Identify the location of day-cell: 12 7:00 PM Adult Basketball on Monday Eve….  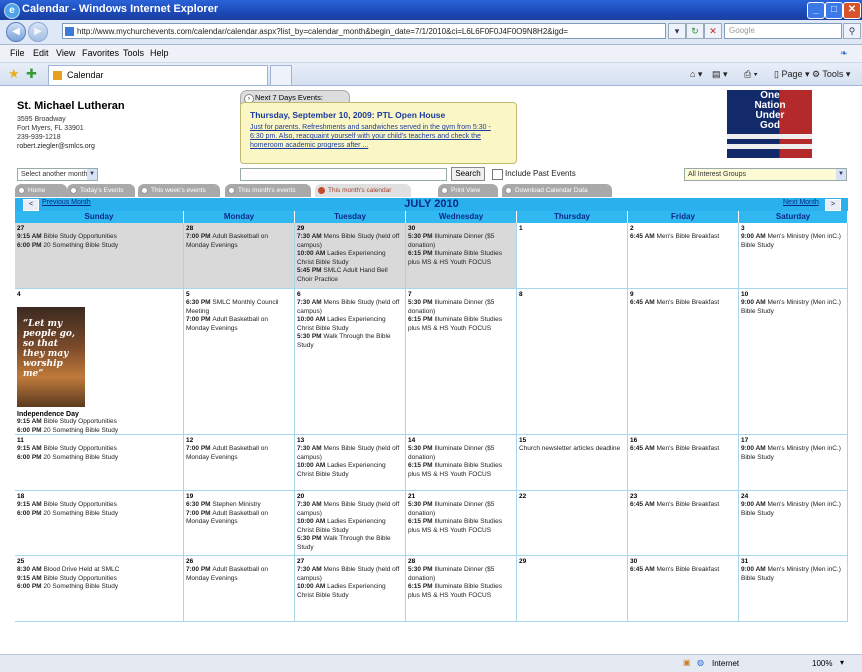
(239, 463).